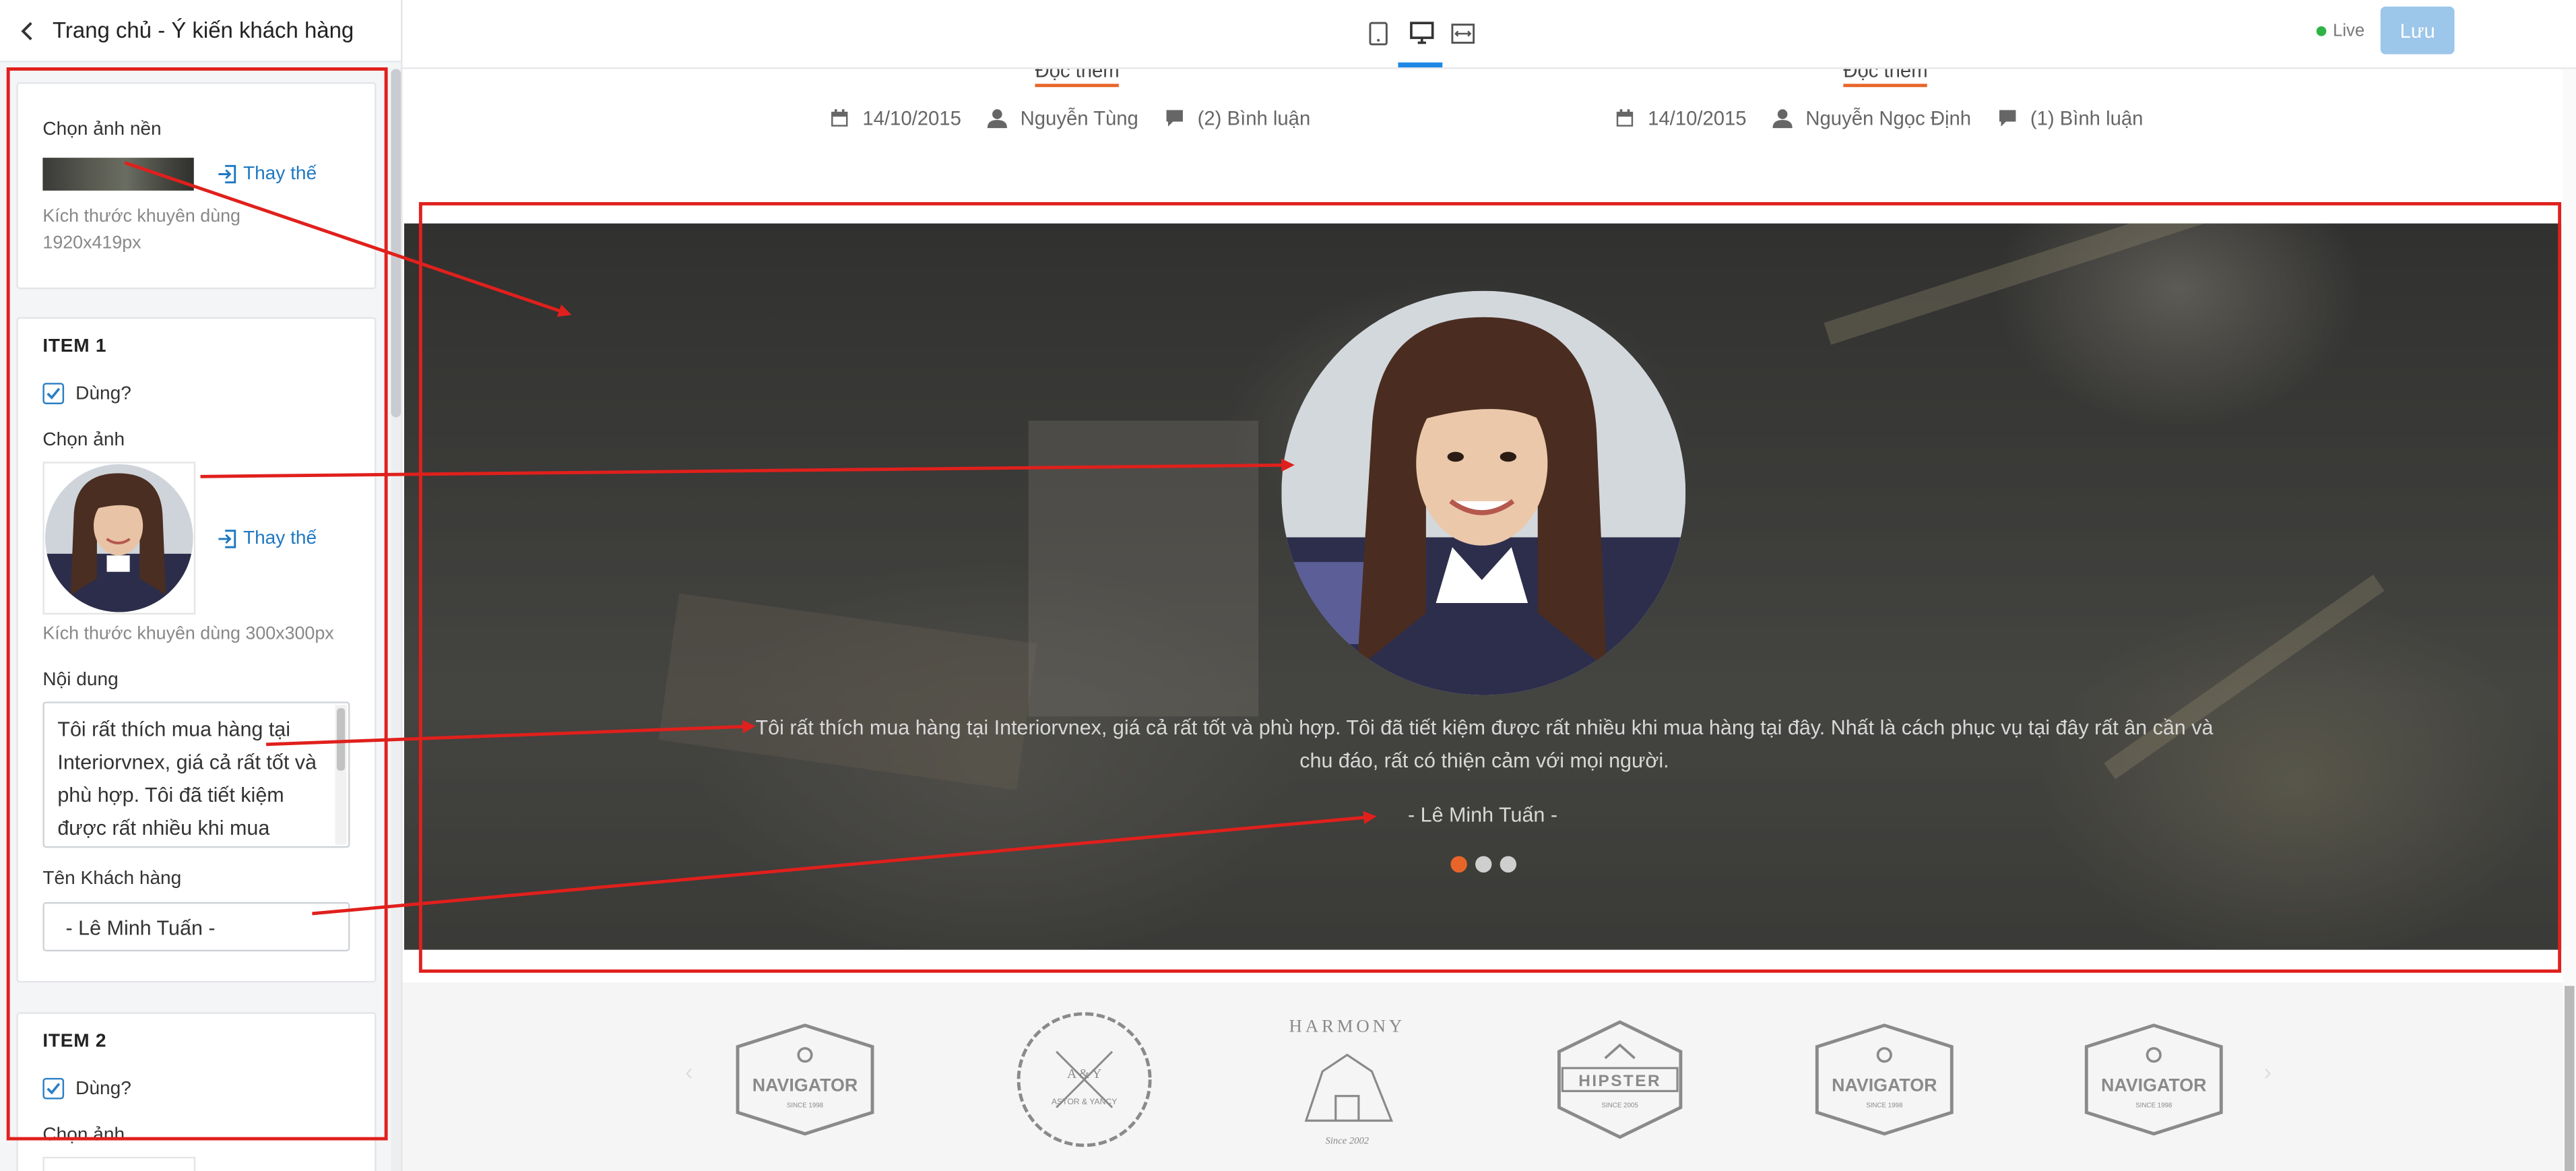  What do you see at coordinates (28, 31) in the screenshot?
I see `chevron-left-icon` at bounding box center [28, 31].